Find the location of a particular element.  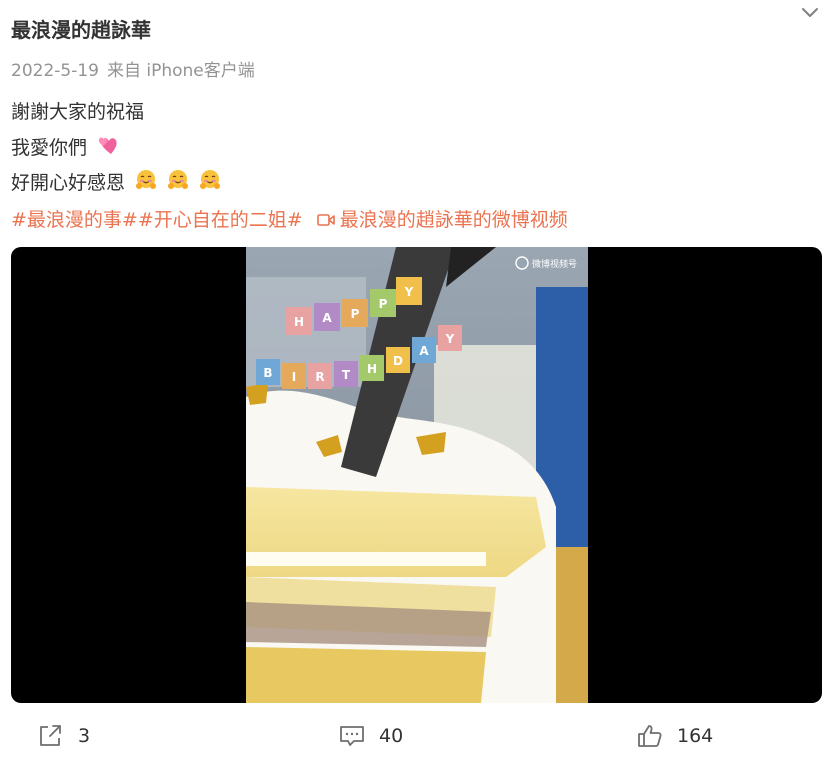

topic-tag-happy: #开心自在的二姐# is located at coordinates (220, 220).